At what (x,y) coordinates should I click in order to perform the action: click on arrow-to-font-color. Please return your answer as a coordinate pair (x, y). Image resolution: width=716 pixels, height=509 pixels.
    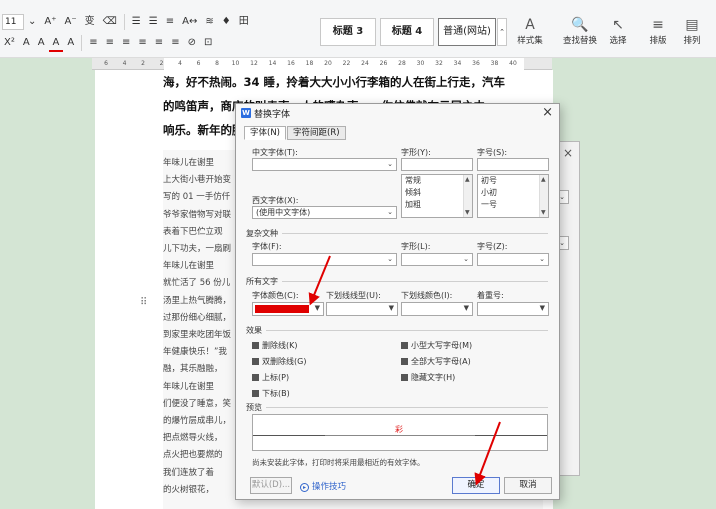
    Looking at the image, I should click on (319, 280).